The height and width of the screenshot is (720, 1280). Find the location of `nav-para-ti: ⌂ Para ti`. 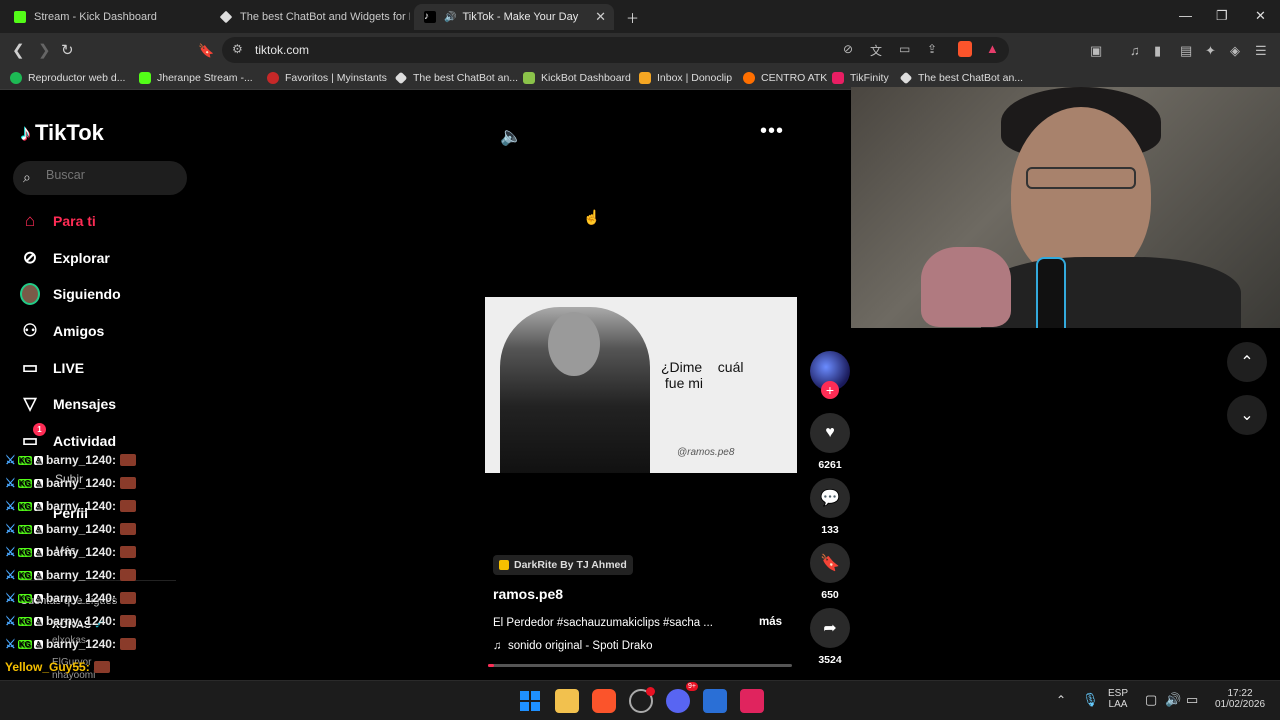

nav-para-ti: ⌂ Para ti is located at coordinates (58, 221).